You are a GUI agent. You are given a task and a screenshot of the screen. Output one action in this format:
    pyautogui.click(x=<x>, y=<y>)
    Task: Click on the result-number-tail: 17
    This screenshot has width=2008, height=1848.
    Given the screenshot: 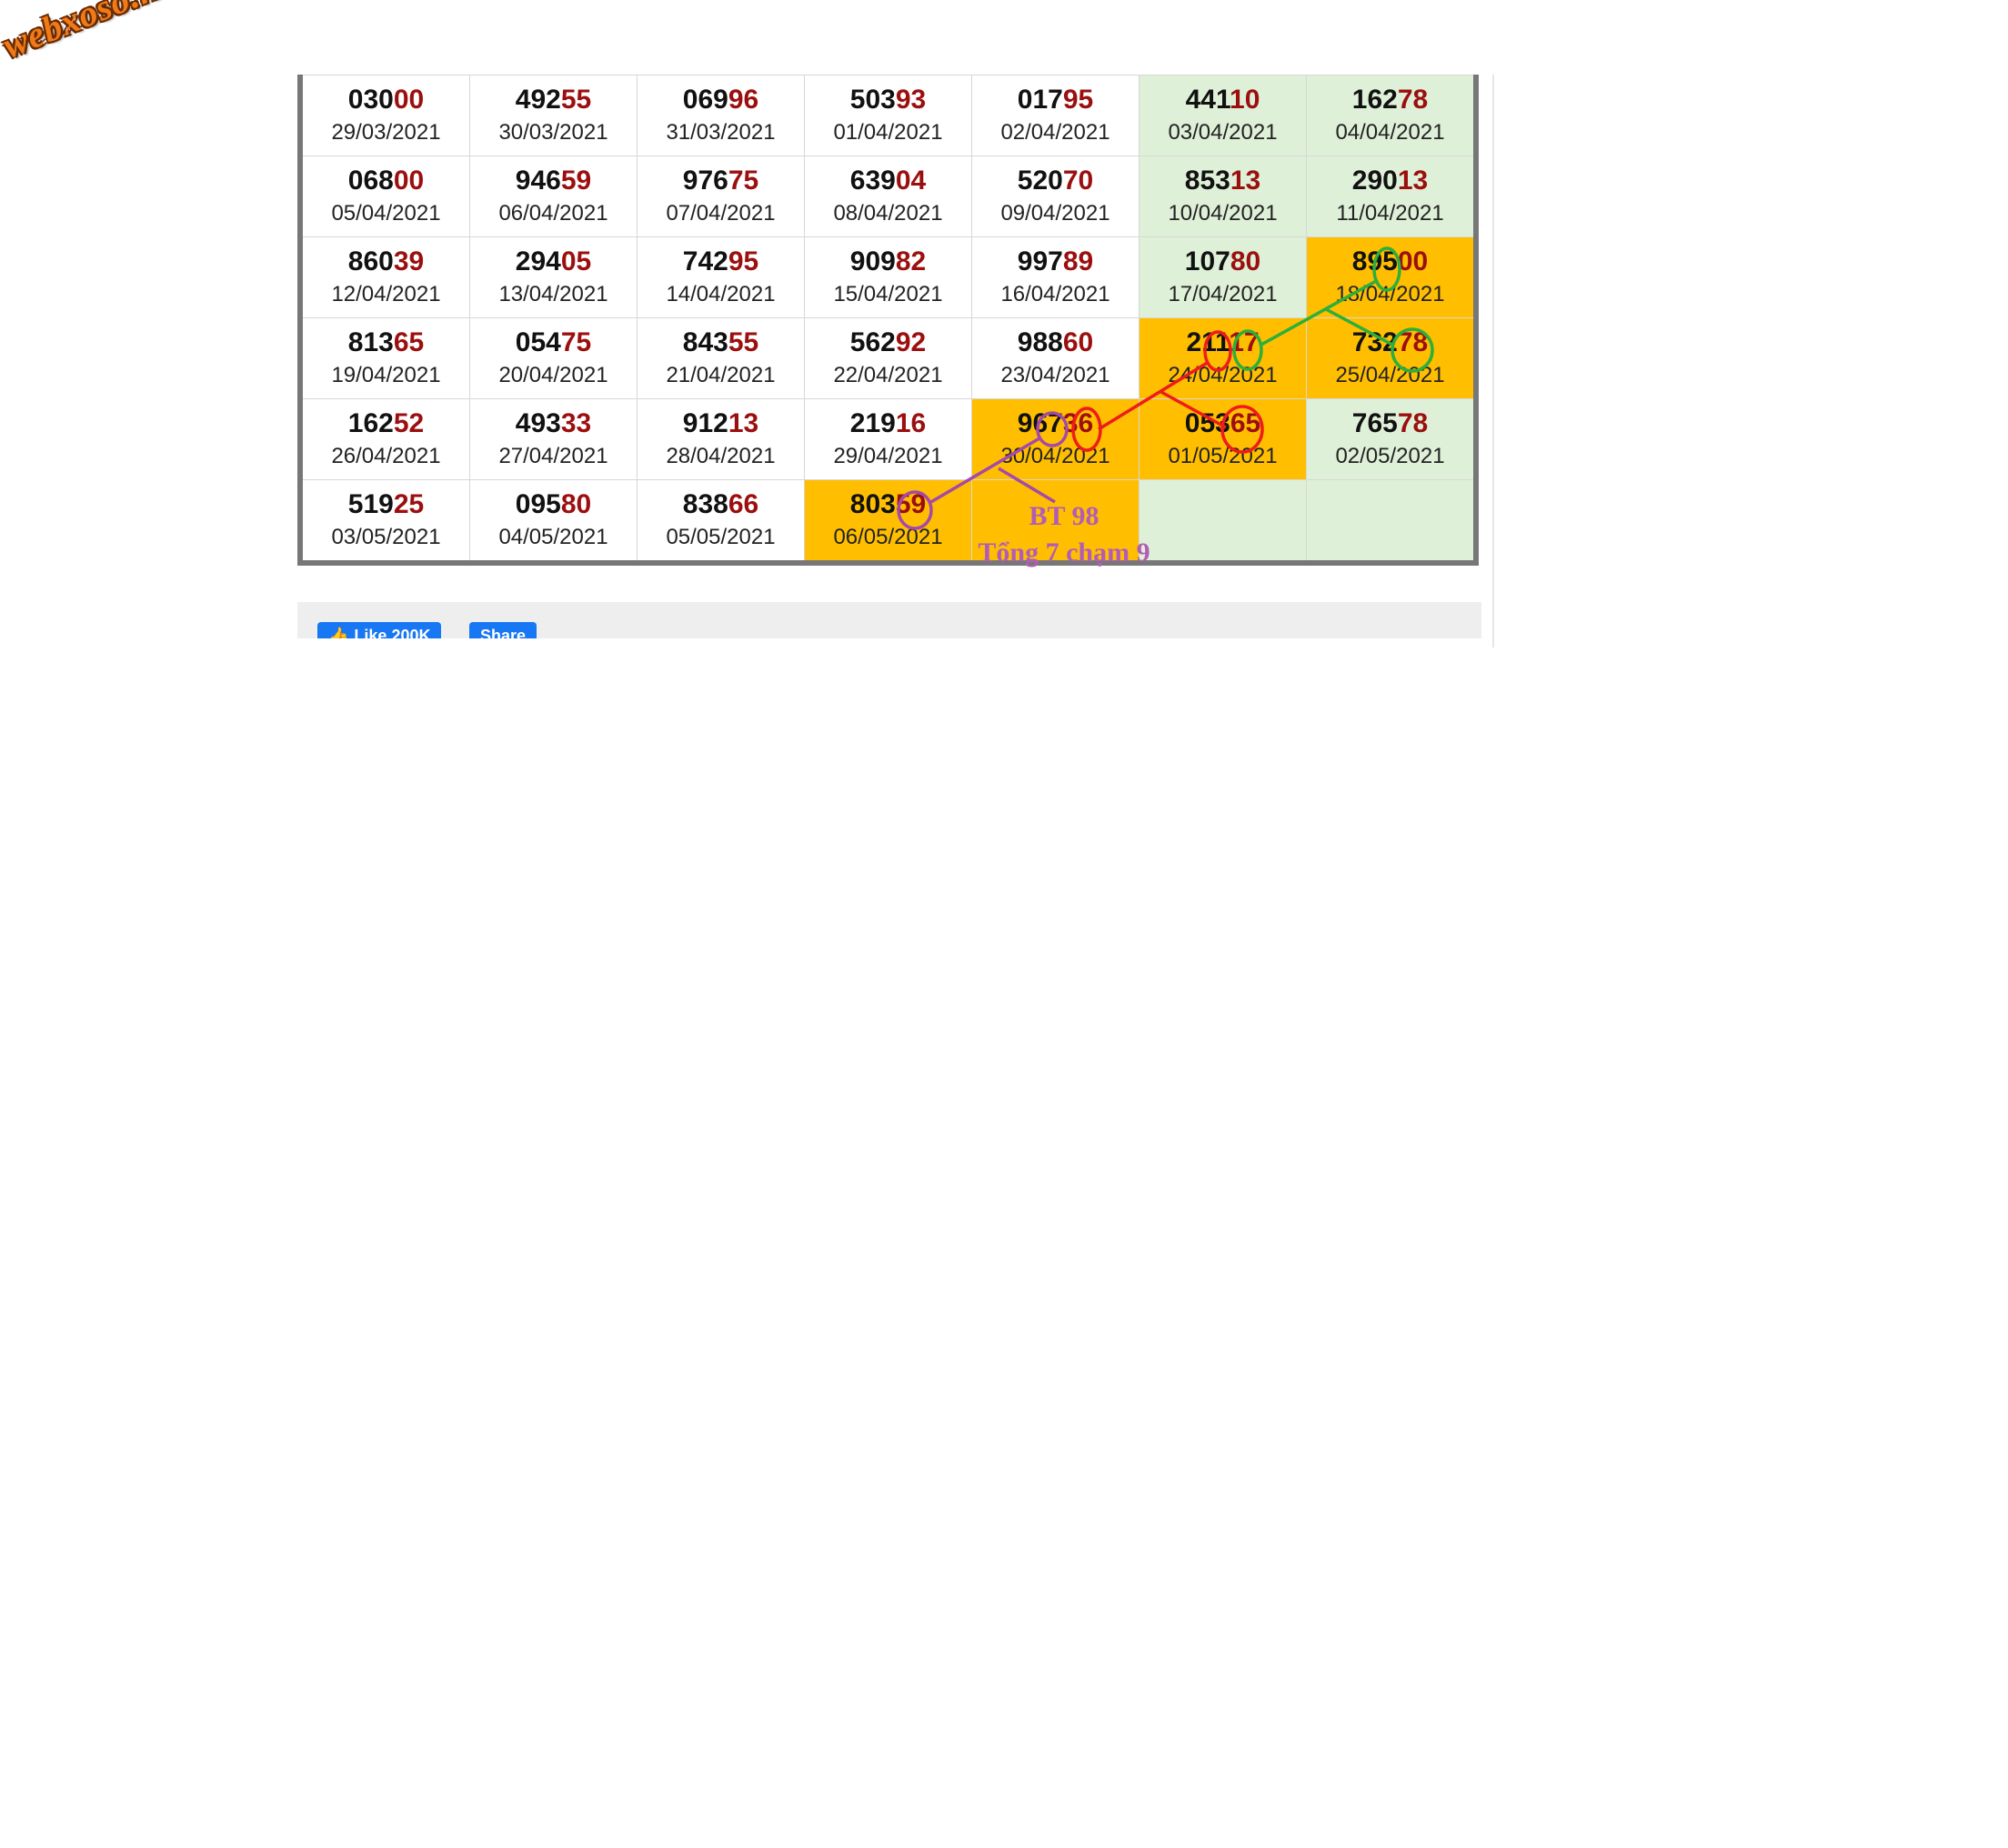 What is the action you would take?
    pyautogui.click(x=1244, y=342)
    